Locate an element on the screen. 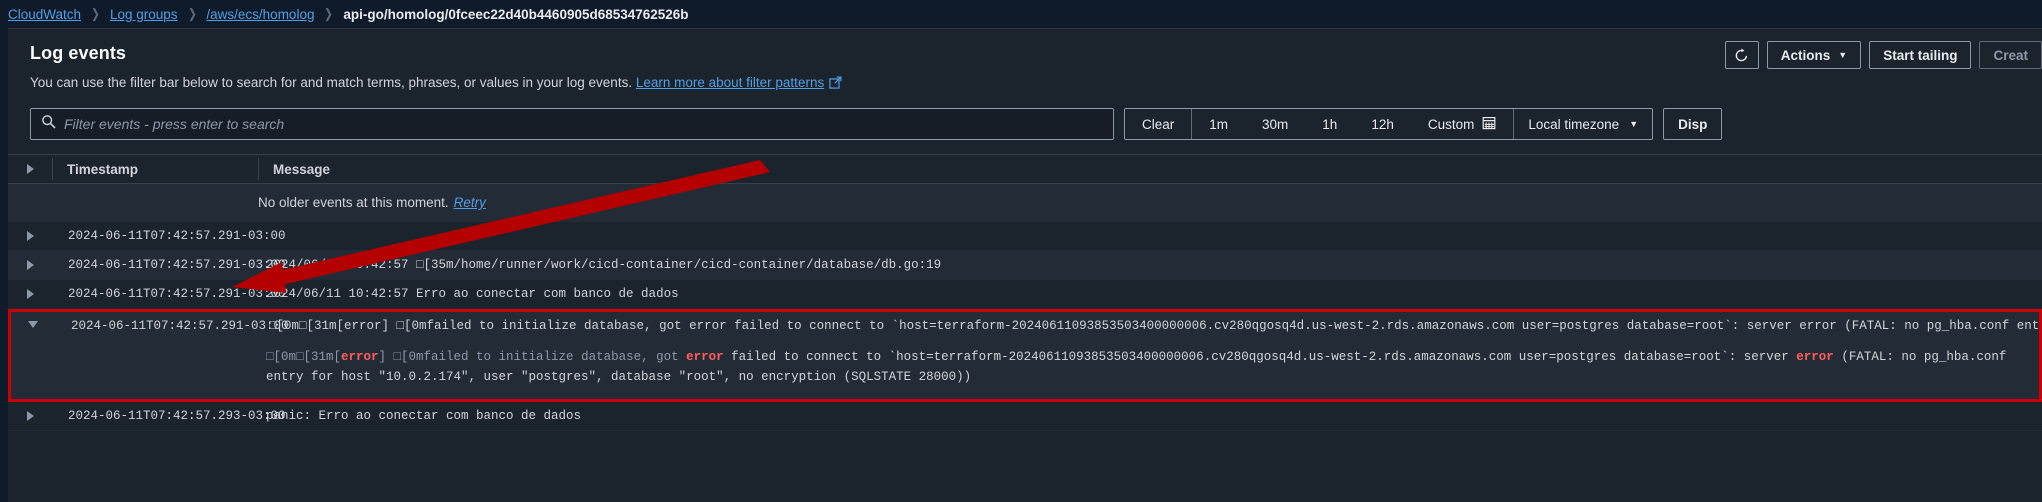 The height and width of the screenshot is (502, 2042). no-older-events-notice: No older events at this moment. Retry is located at coordinates (1025, 203).